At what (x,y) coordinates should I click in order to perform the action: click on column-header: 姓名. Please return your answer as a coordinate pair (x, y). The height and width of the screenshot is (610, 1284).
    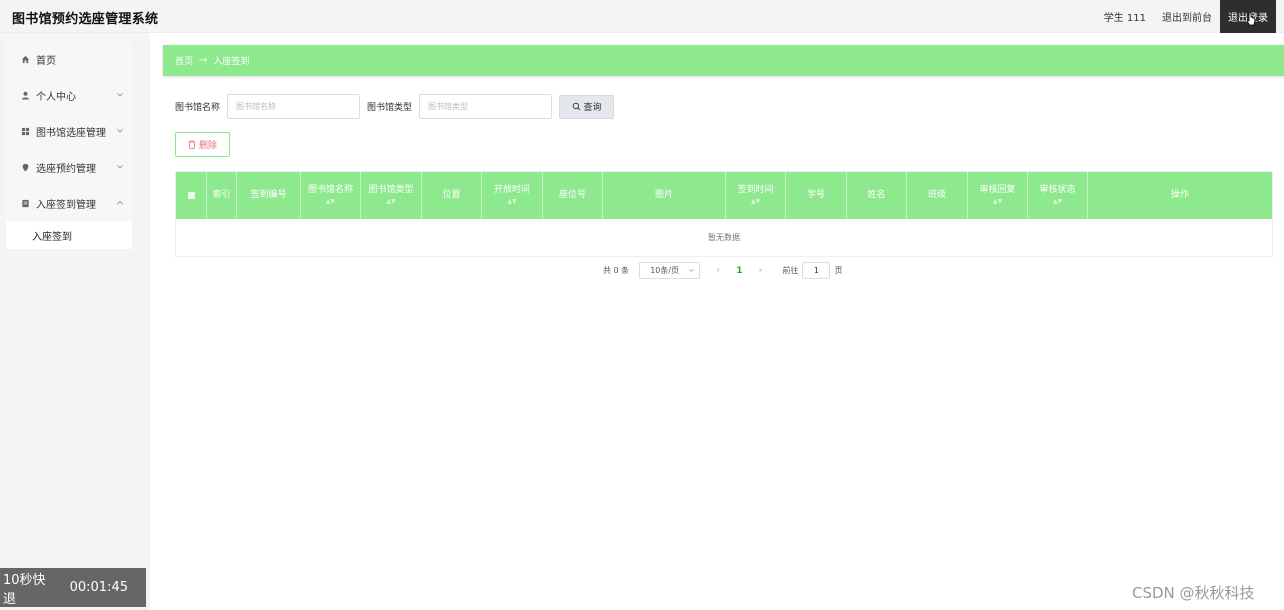
    Looking at the image, I should click on (877, 195).